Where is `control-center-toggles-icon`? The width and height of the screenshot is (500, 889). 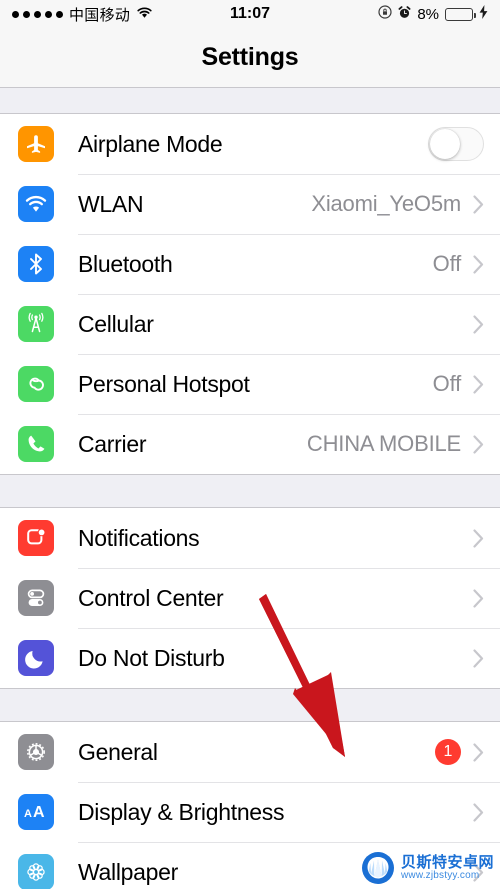
control-center-toggles-icon is located at coordinates (36, 598).